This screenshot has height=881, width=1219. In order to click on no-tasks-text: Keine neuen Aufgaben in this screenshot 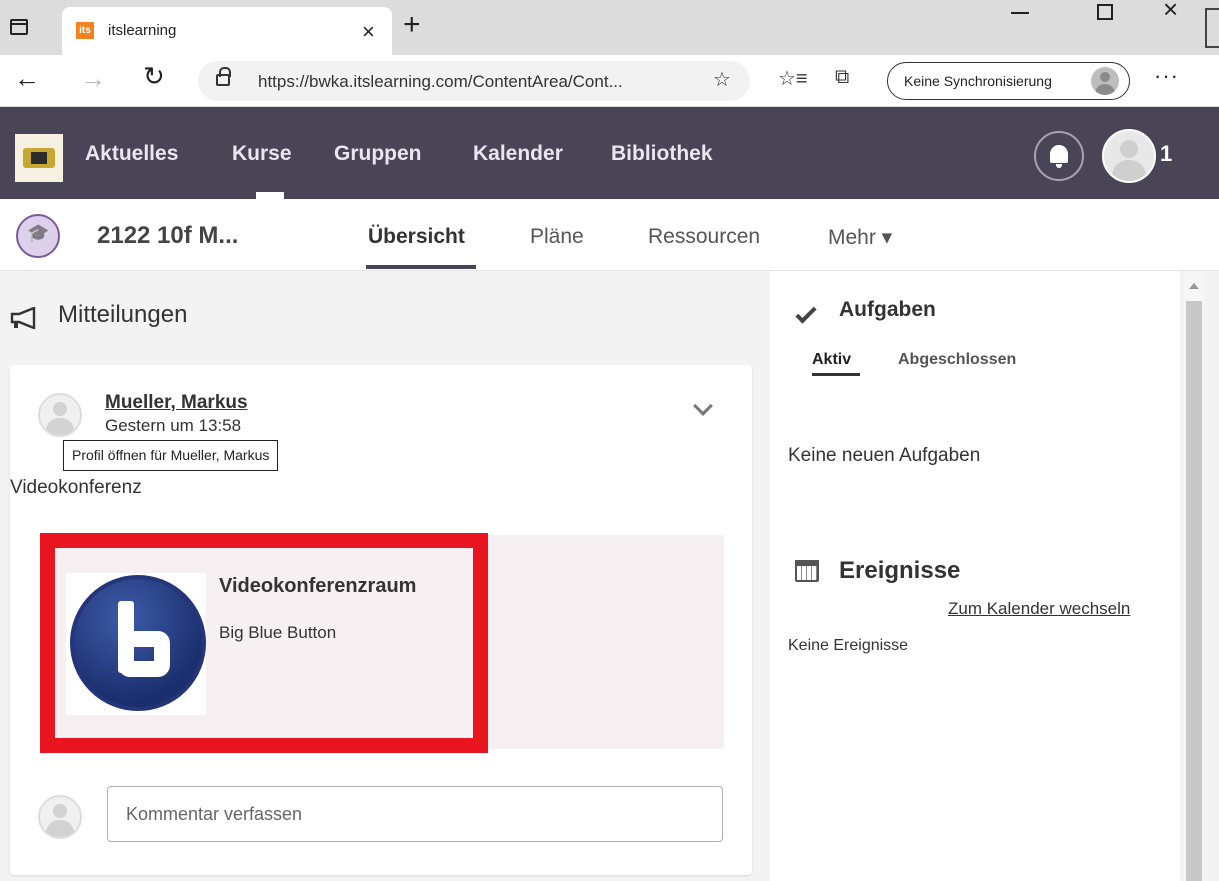, I will do `click(884, 455)`.